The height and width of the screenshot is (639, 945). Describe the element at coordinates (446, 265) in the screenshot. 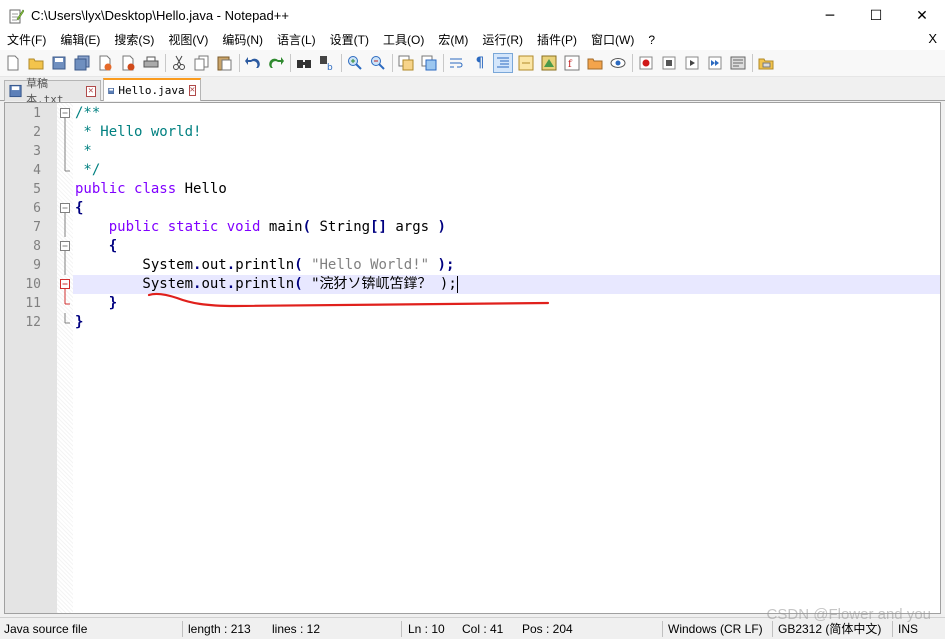

I see `code-token: );` at that location.